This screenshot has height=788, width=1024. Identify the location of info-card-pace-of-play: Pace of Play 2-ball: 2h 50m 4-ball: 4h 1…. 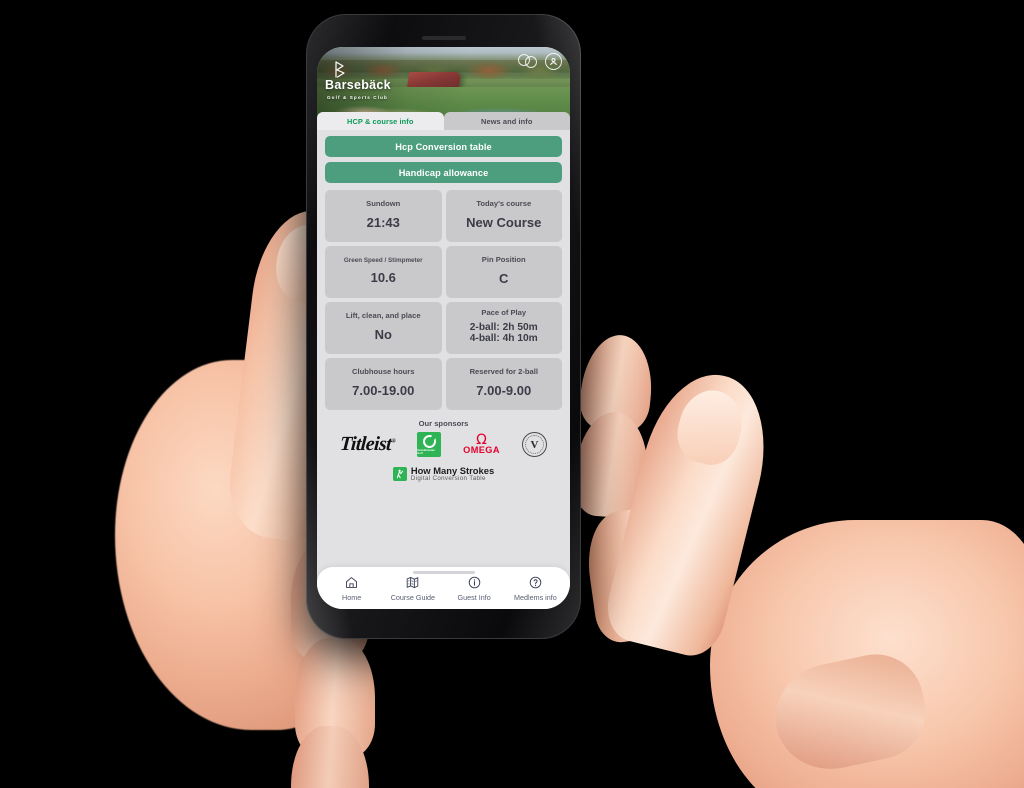
(503, 328).